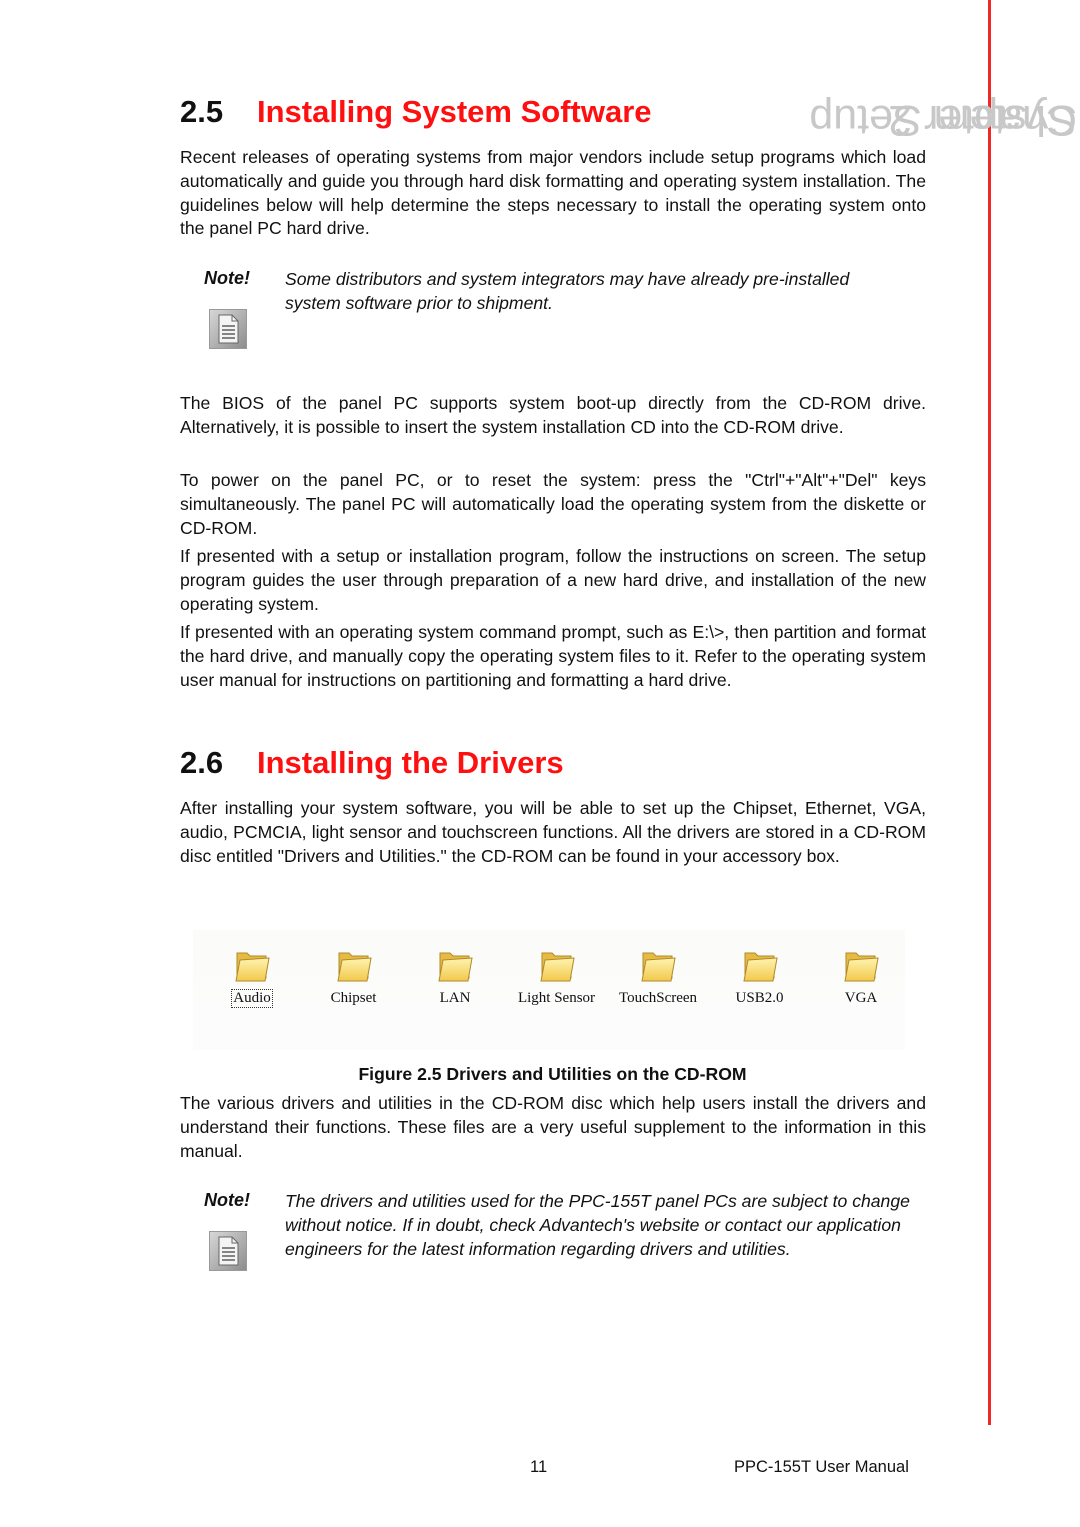  I want to click on manual-title: PPC-155T User Manual, so click(821, 1467).